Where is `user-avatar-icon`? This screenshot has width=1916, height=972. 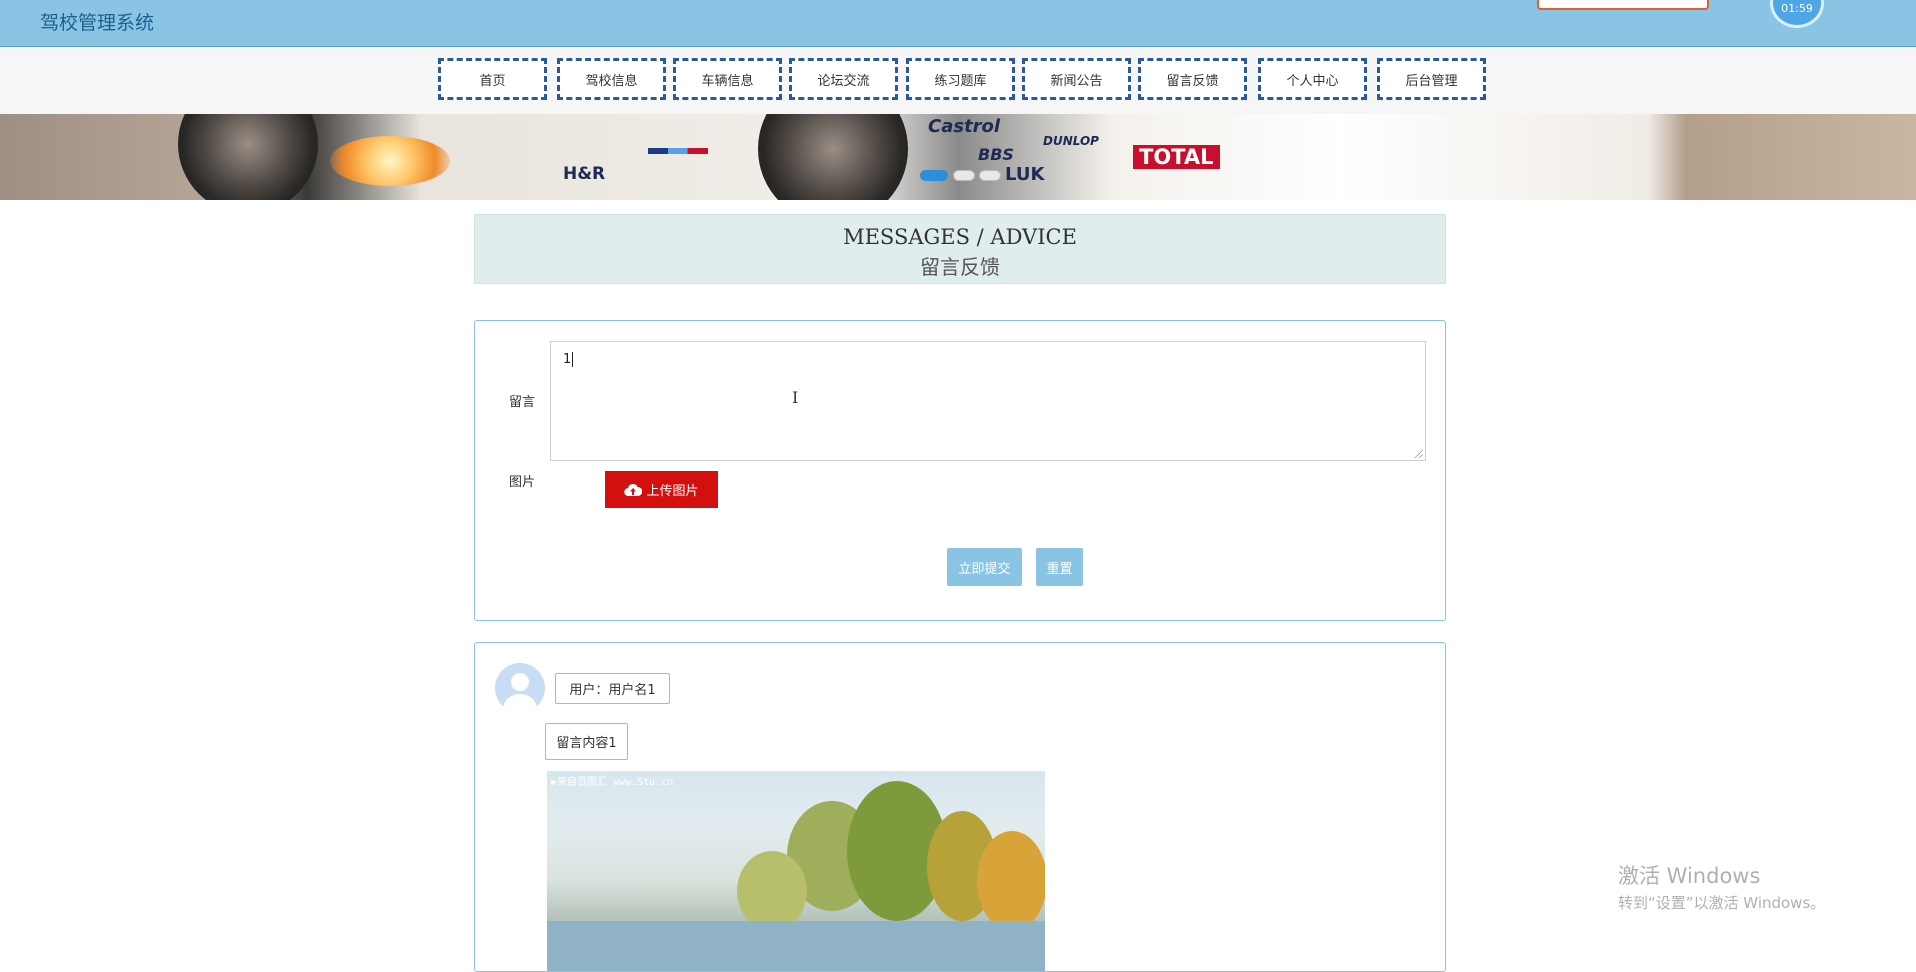
user-avatar-icon is located at coordinates (520, 688).